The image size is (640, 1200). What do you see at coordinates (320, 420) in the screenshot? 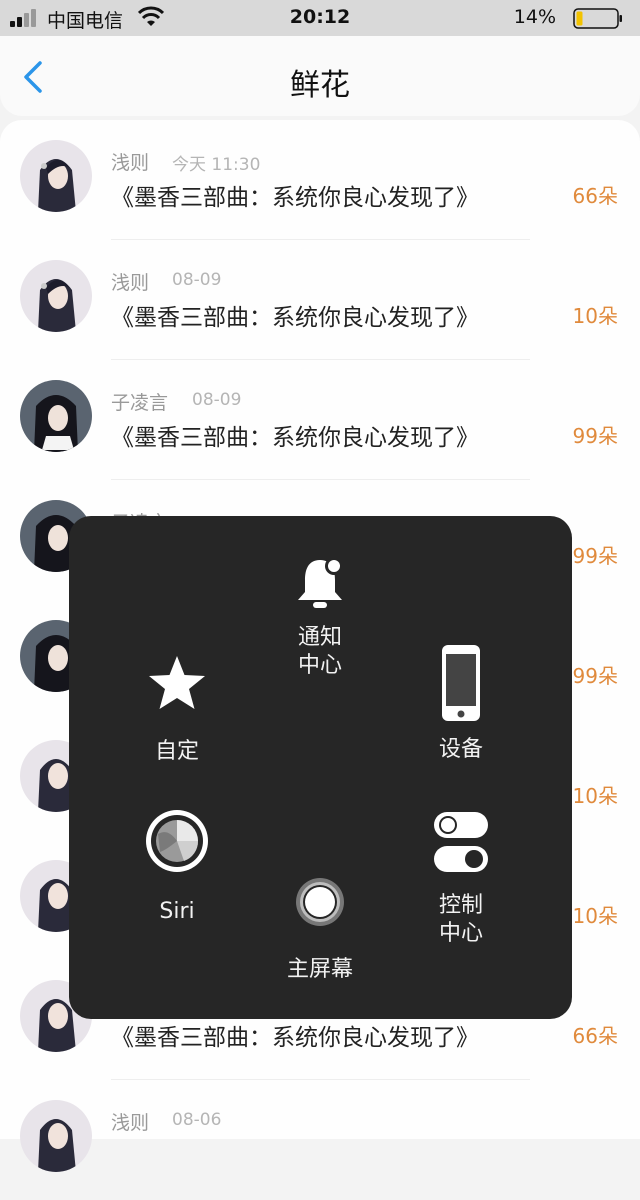
I see `list-item: 子凌言 08-09 《墨香三部曲：系统你良心发现了》 99朵` at bounding box center [320, 420].